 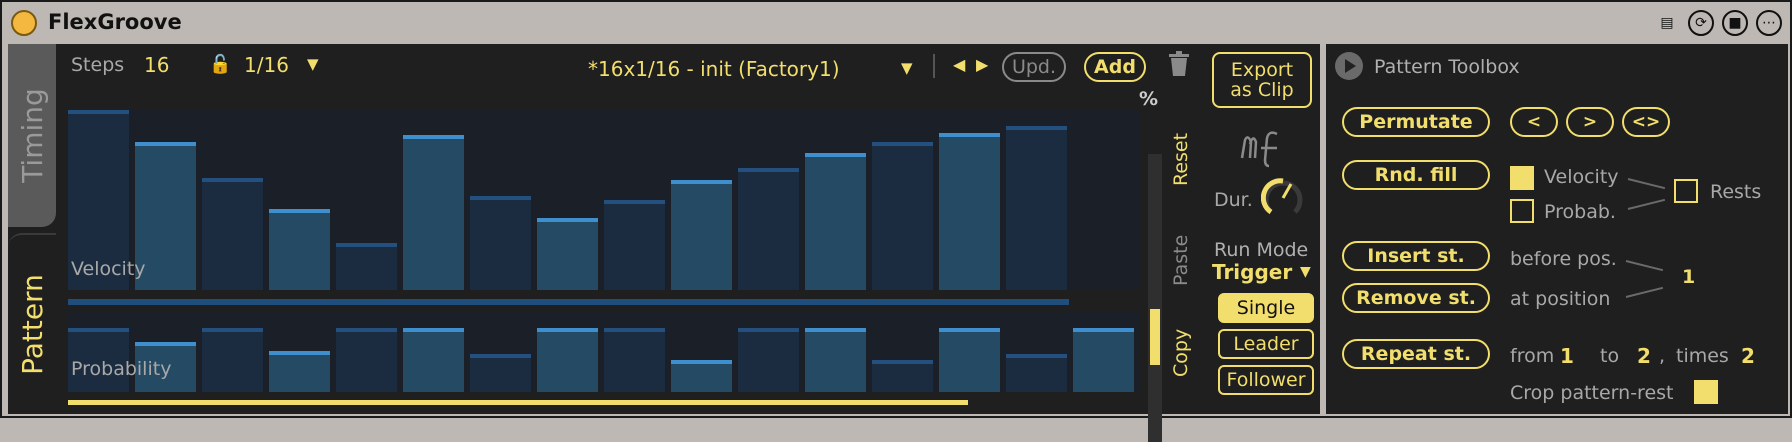 What do you see at coordinates (1644, 356) in the screenshot?
I see `to-value: 2` at bounding box center [1644, 356].